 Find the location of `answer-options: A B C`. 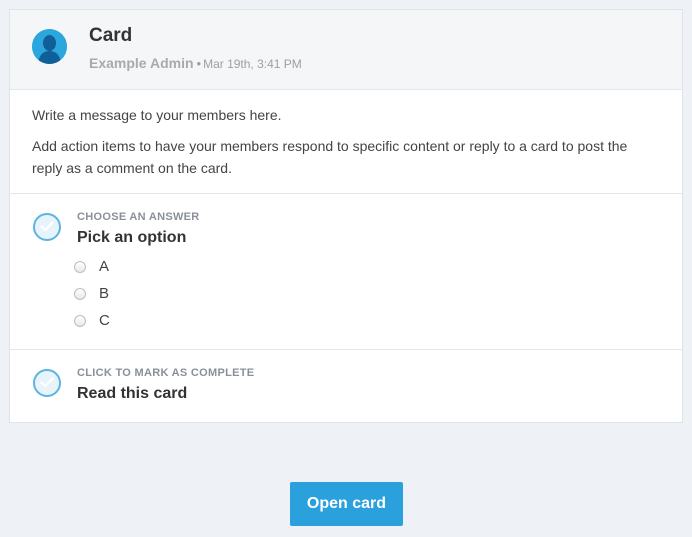

answer-options: A B C is located at coordinates (92, 293).